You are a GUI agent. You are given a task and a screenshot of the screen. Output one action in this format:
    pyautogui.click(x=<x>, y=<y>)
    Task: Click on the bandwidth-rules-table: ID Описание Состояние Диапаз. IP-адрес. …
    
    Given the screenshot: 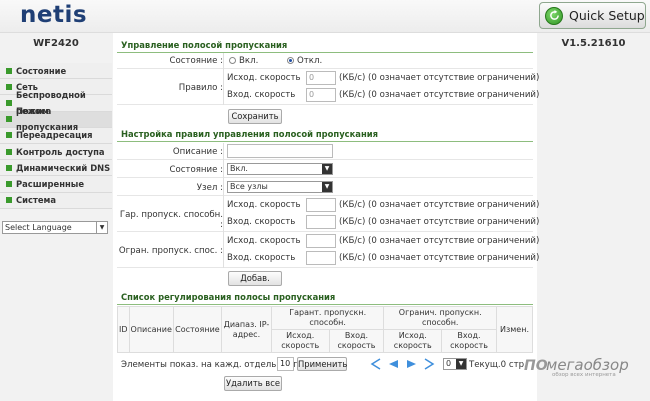 What is the action you would take?
    pyautogui.click(x=325, y=329)
    